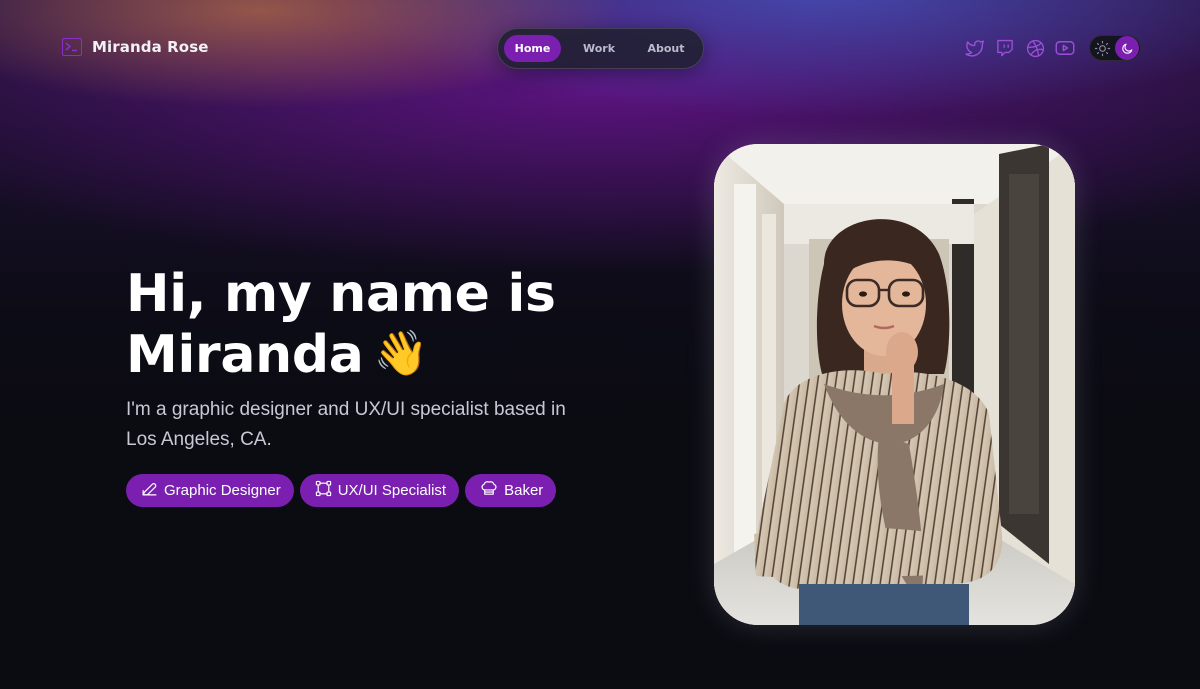 The height and width of the screenshot is (689, 1200). I want to click on nav-work: Work, so click(599, 48).